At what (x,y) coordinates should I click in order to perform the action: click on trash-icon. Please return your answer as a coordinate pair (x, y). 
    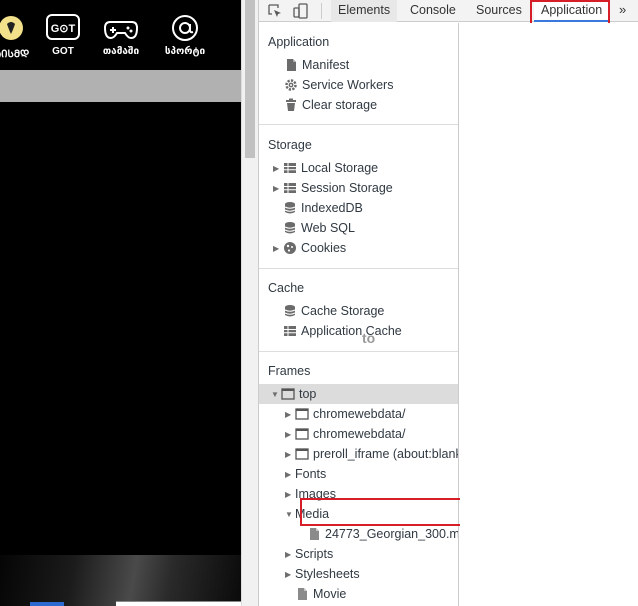
    Looking at the image, I should click on (291, 104).